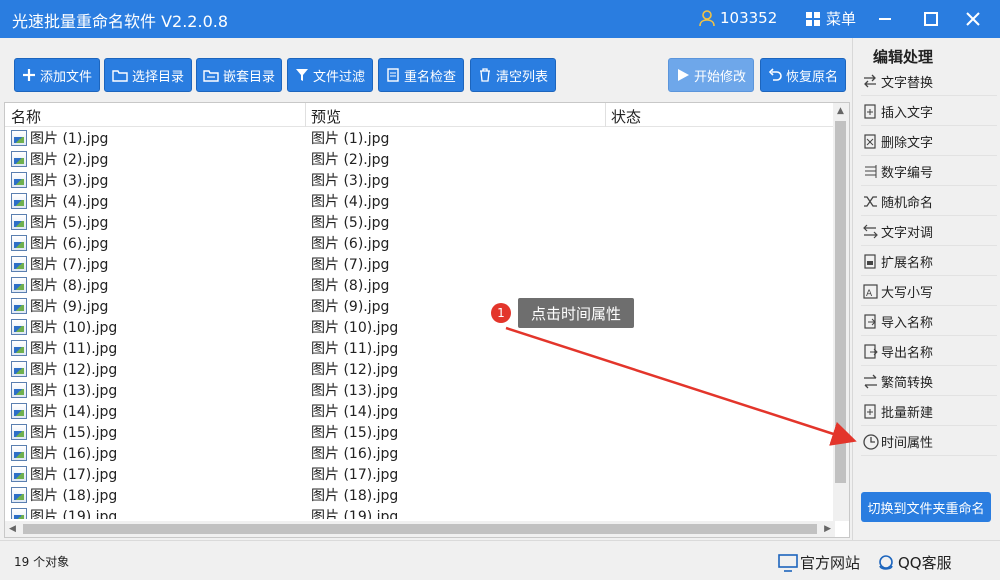  I want to click on table-row: 图片 (18).jpg 图片 (18).jpg, so click(420, 494).